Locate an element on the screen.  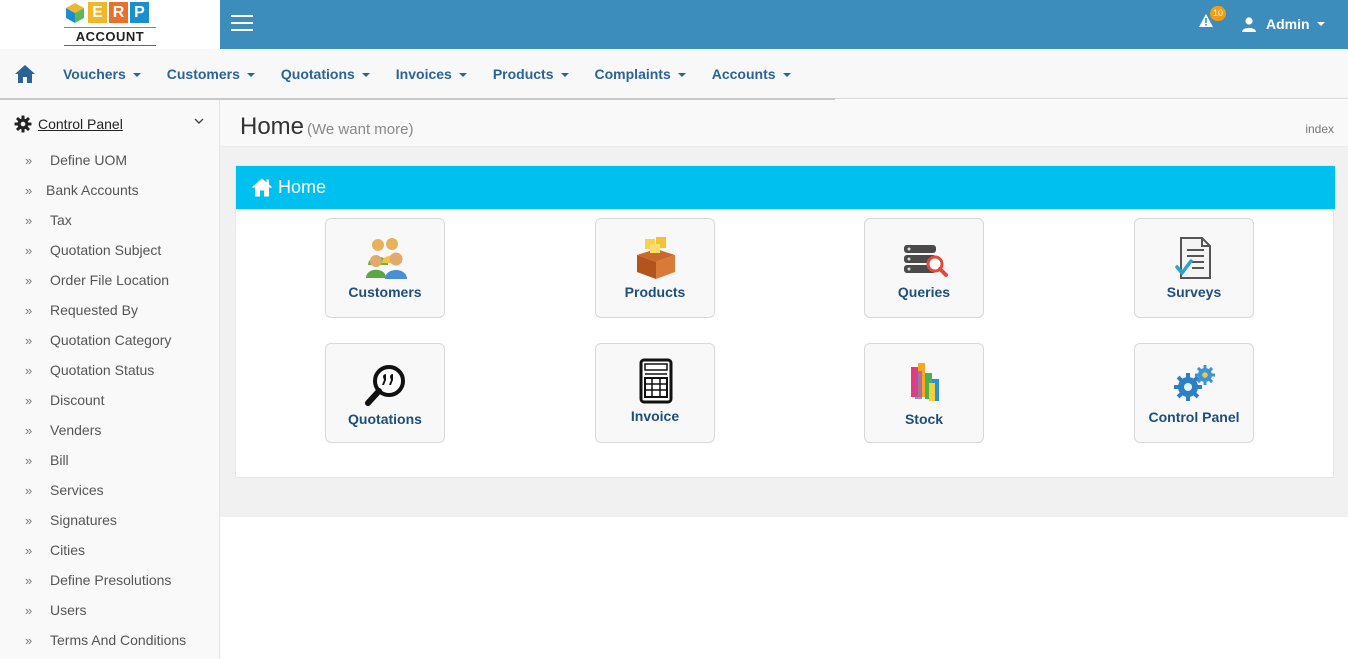
home-panel-header: Home is located at coordinates (785, 187).